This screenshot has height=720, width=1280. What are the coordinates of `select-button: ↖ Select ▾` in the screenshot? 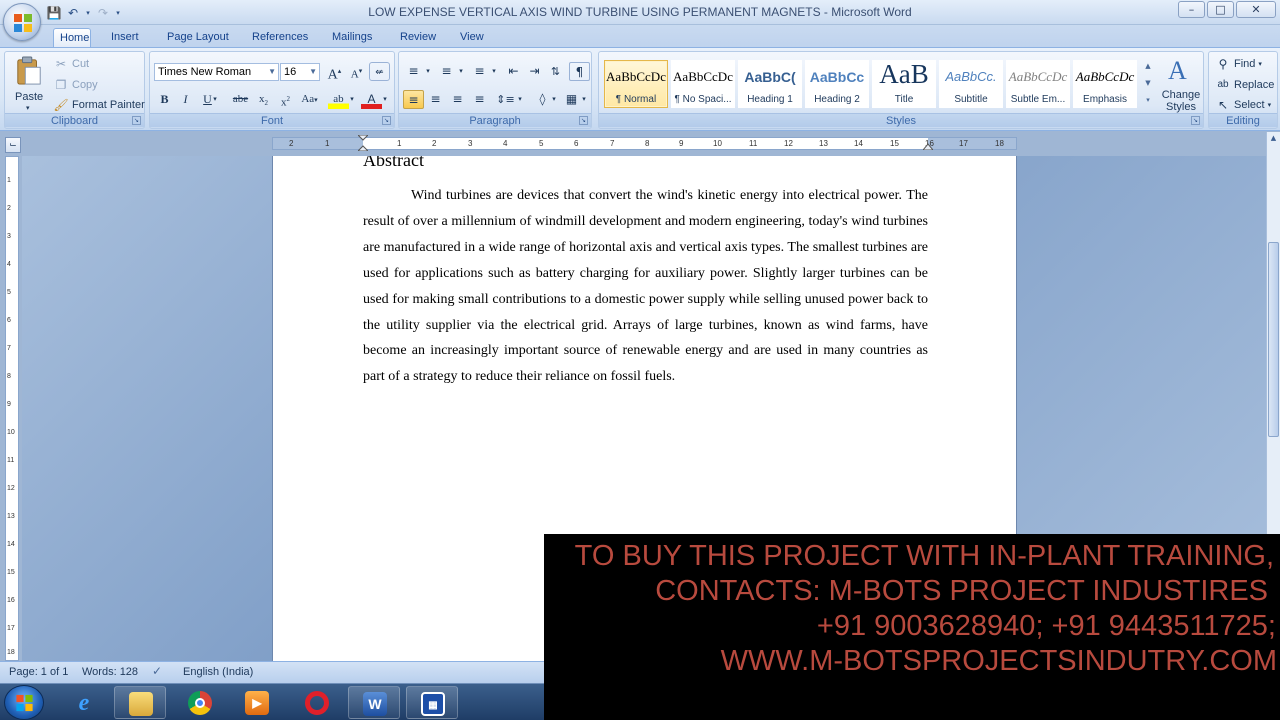 It's located at (1243, 105).